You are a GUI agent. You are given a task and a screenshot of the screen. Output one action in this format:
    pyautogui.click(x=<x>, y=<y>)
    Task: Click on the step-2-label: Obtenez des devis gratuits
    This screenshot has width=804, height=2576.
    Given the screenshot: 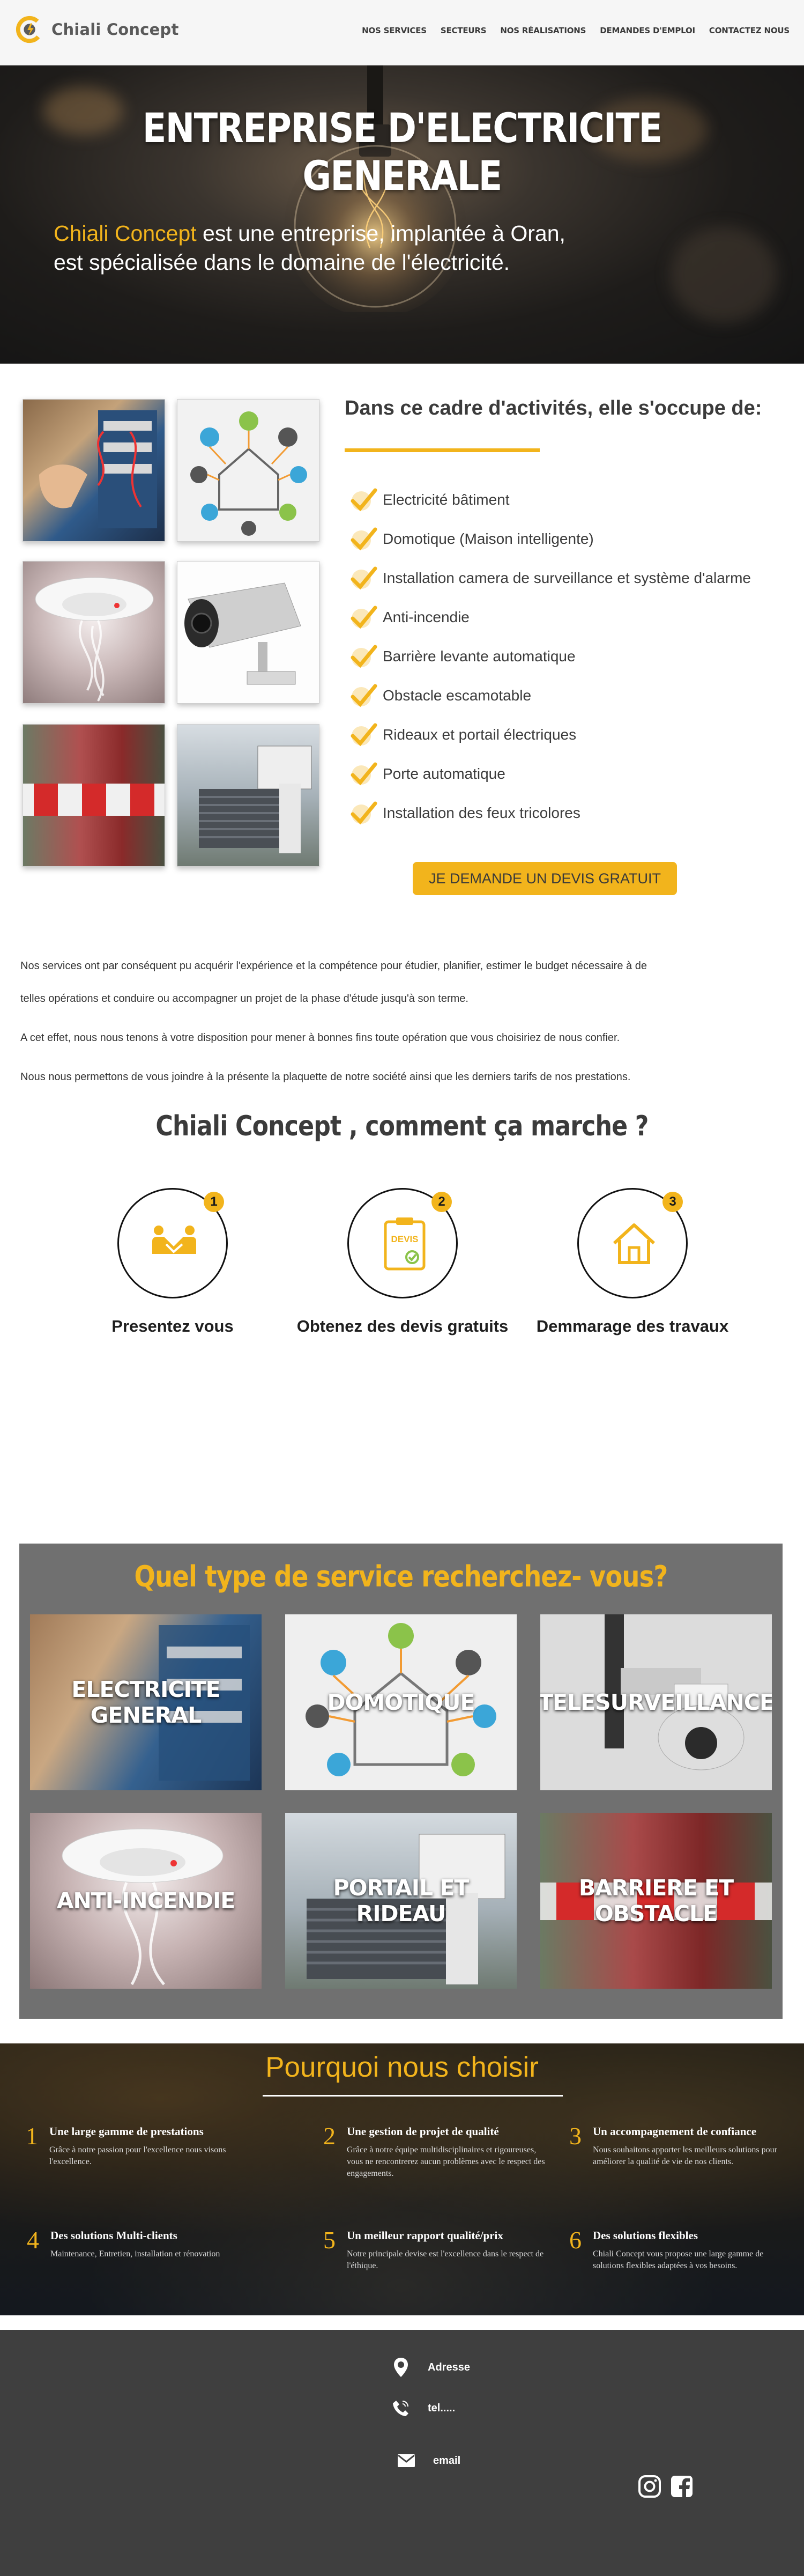 What is the action you would take?
    pyautogui.click(x=403, y=1326)
    